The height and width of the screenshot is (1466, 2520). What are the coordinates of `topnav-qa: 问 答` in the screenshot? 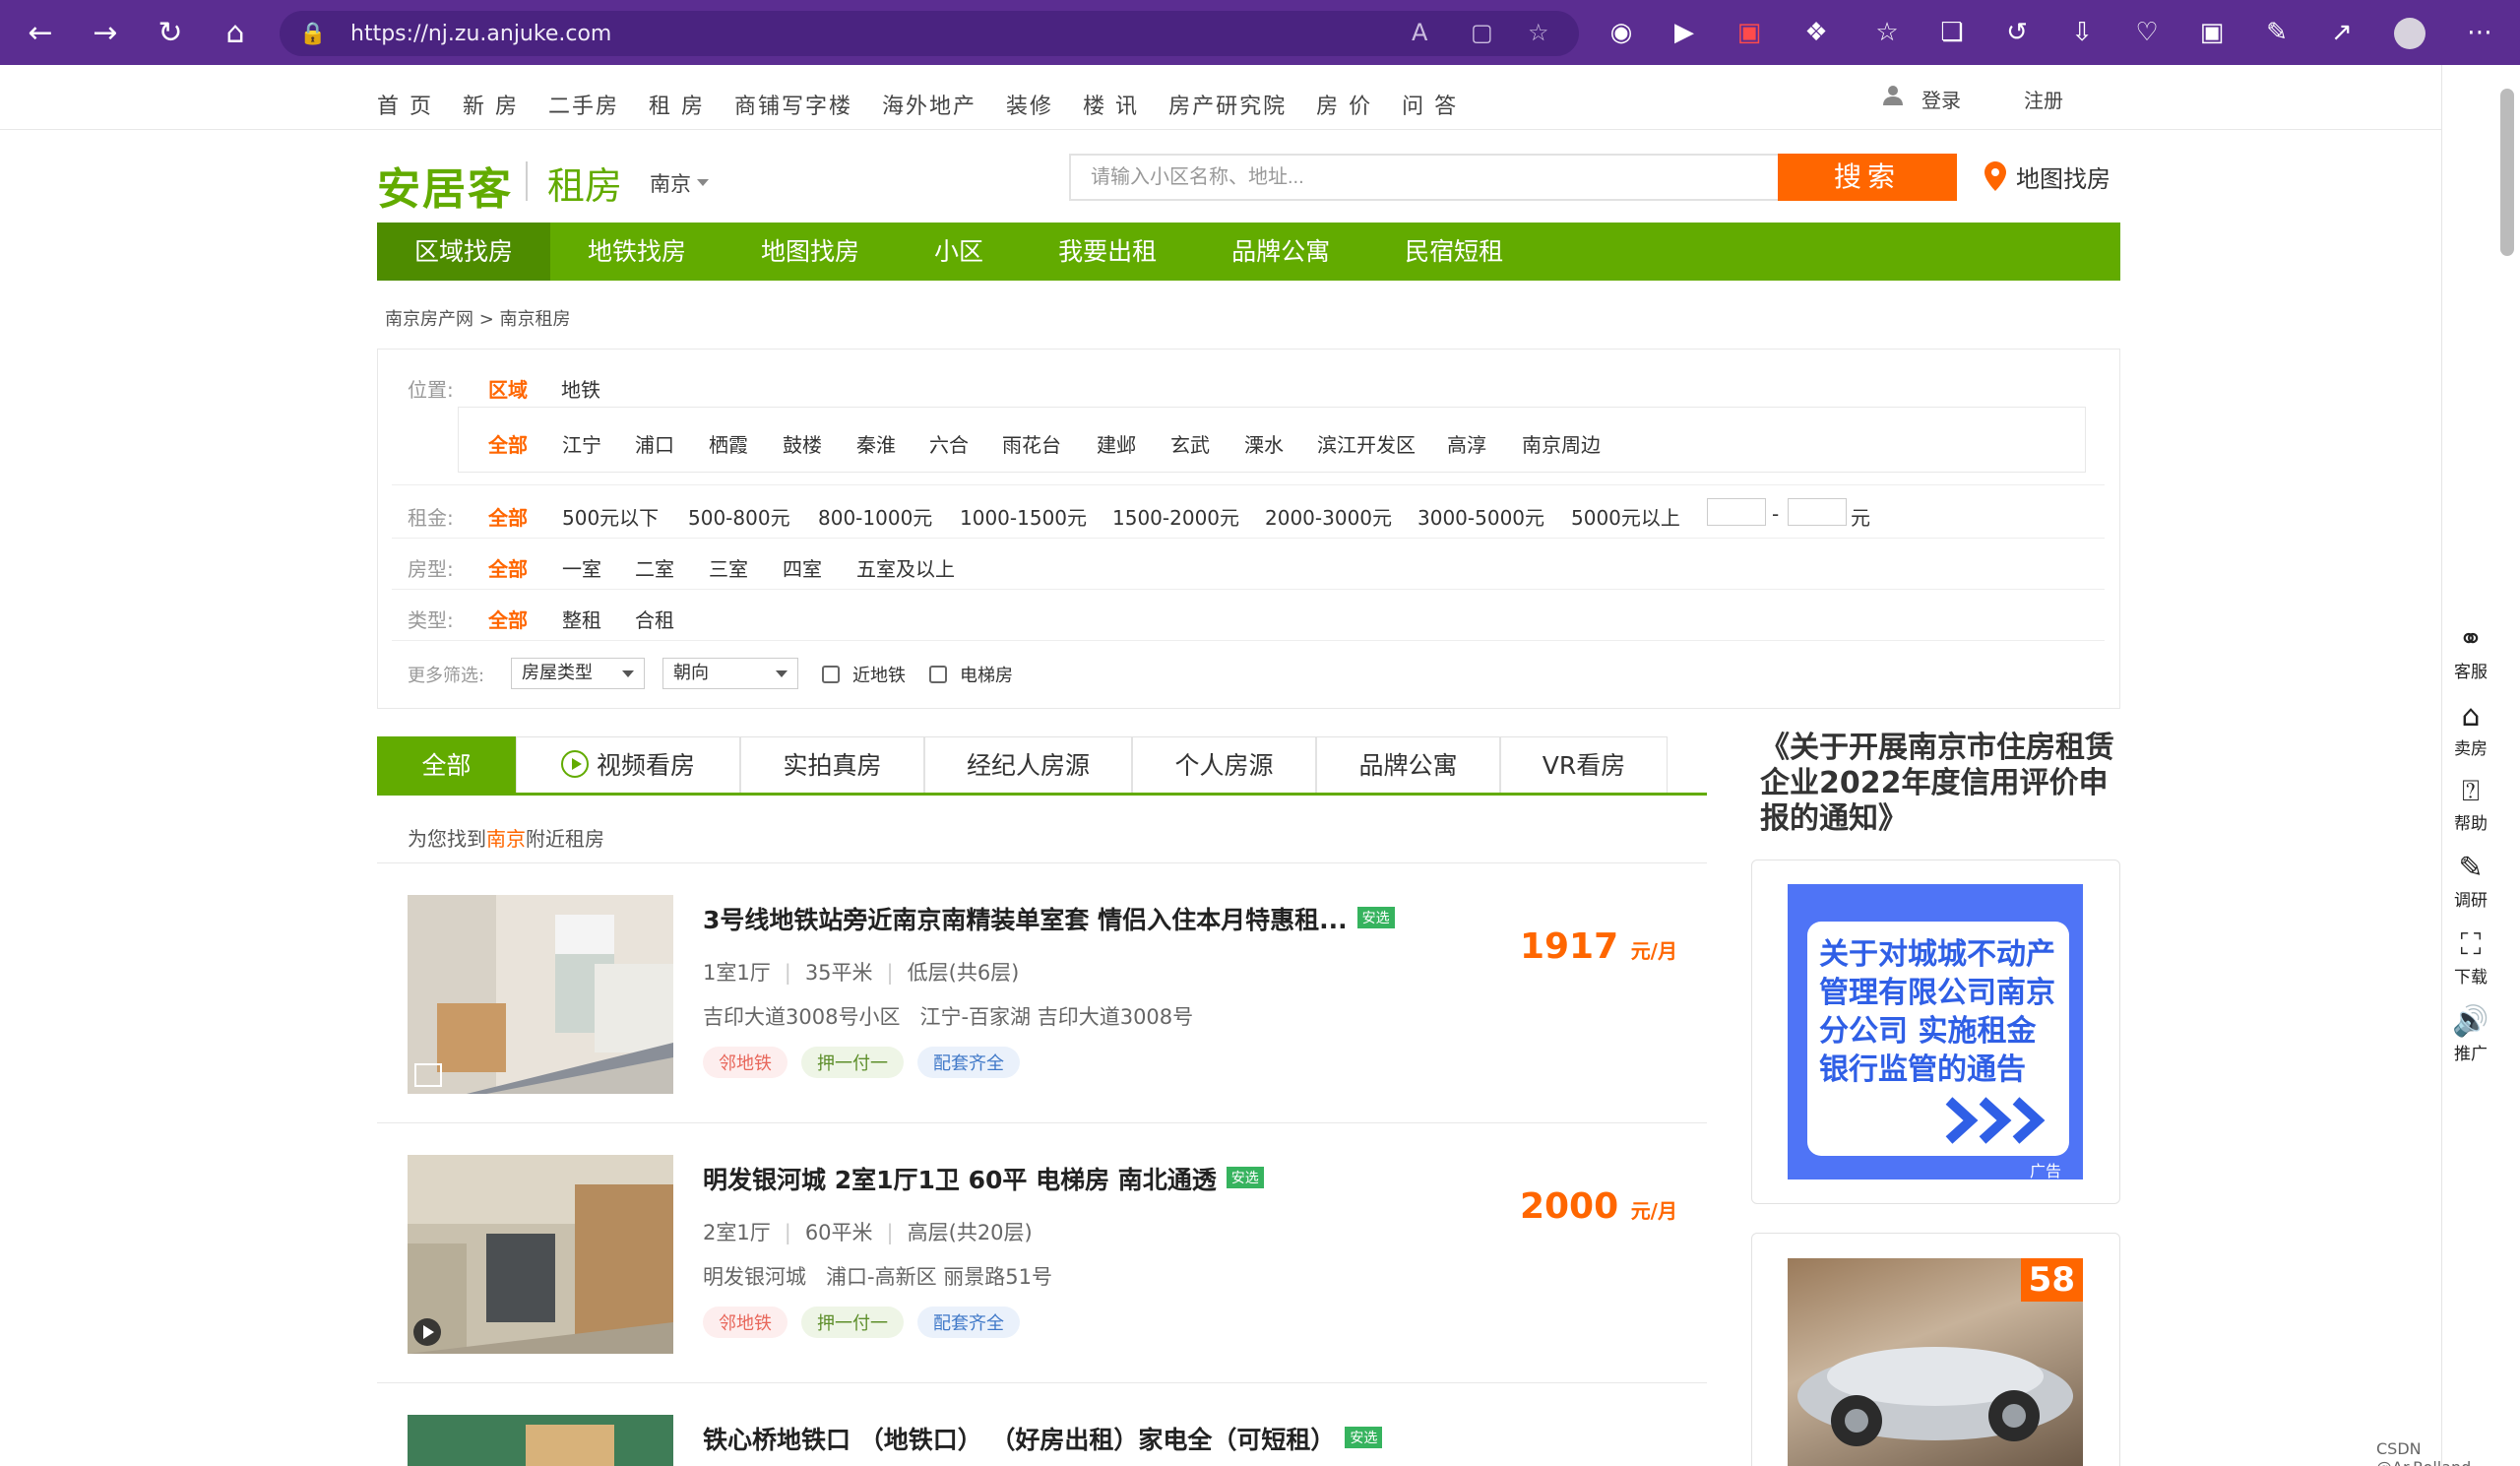 It's located at (1430, 105).